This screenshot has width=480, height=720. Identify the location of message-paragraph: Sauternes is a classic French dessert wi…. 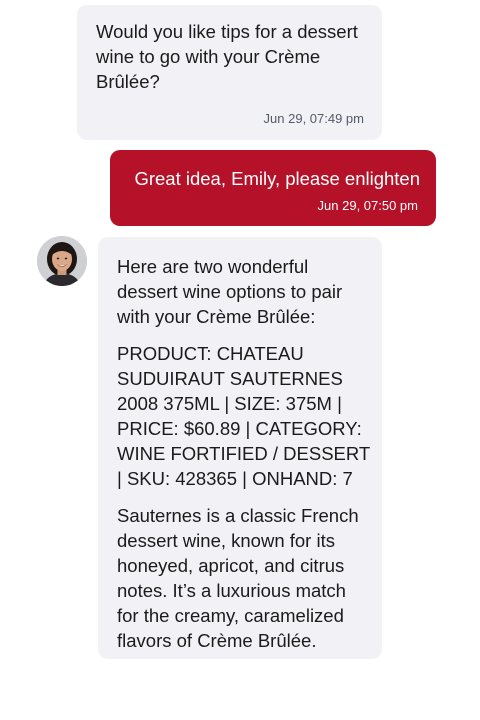
(238, 578).